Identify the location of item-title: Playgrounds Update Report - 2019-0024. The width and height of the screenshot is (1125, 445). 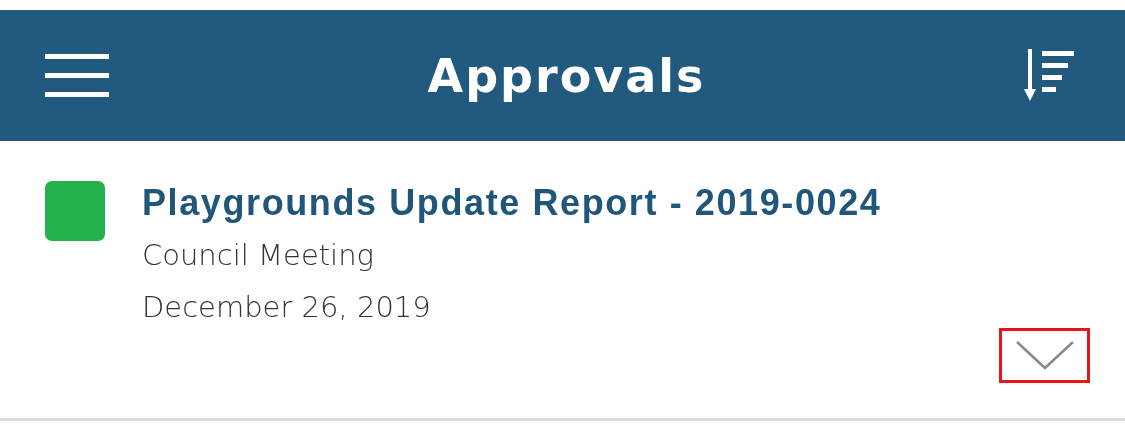
(512, 203).